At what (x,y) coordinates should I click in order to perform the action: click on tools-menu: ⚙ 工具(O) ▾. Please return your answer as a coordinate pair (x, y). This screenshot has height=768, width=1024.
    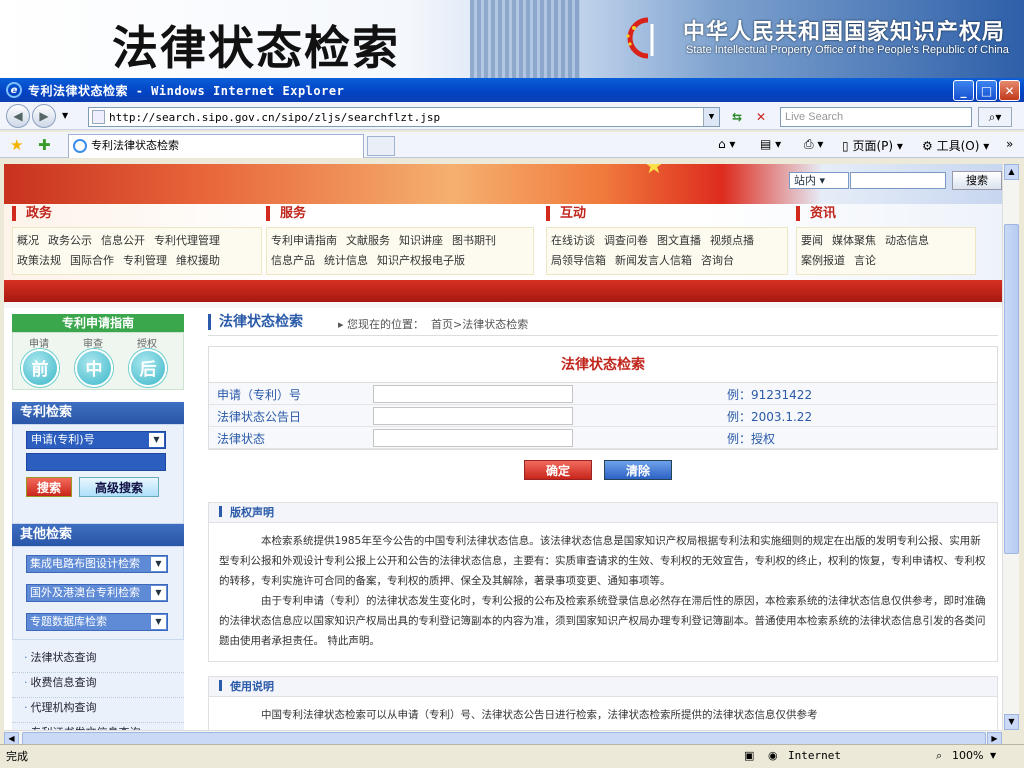
    Looking at the image, I should click on (955, 145).